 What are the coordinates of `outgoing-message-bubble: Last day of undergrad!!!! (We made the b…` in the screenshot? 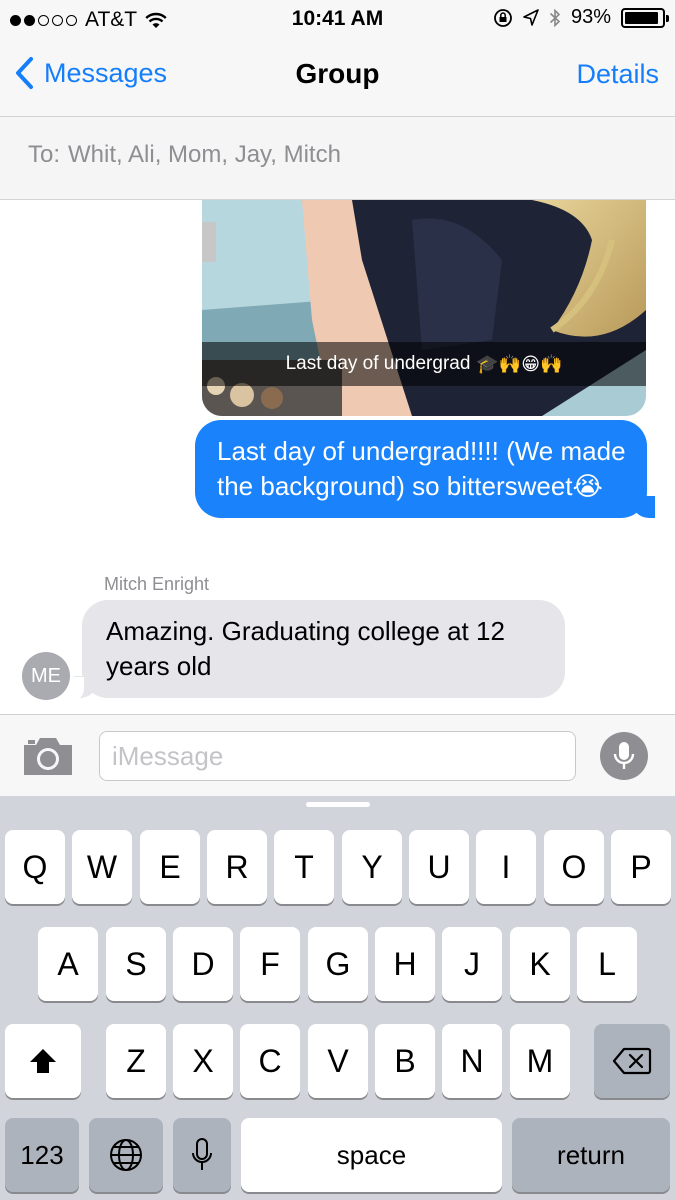 It's located at (425, 469).